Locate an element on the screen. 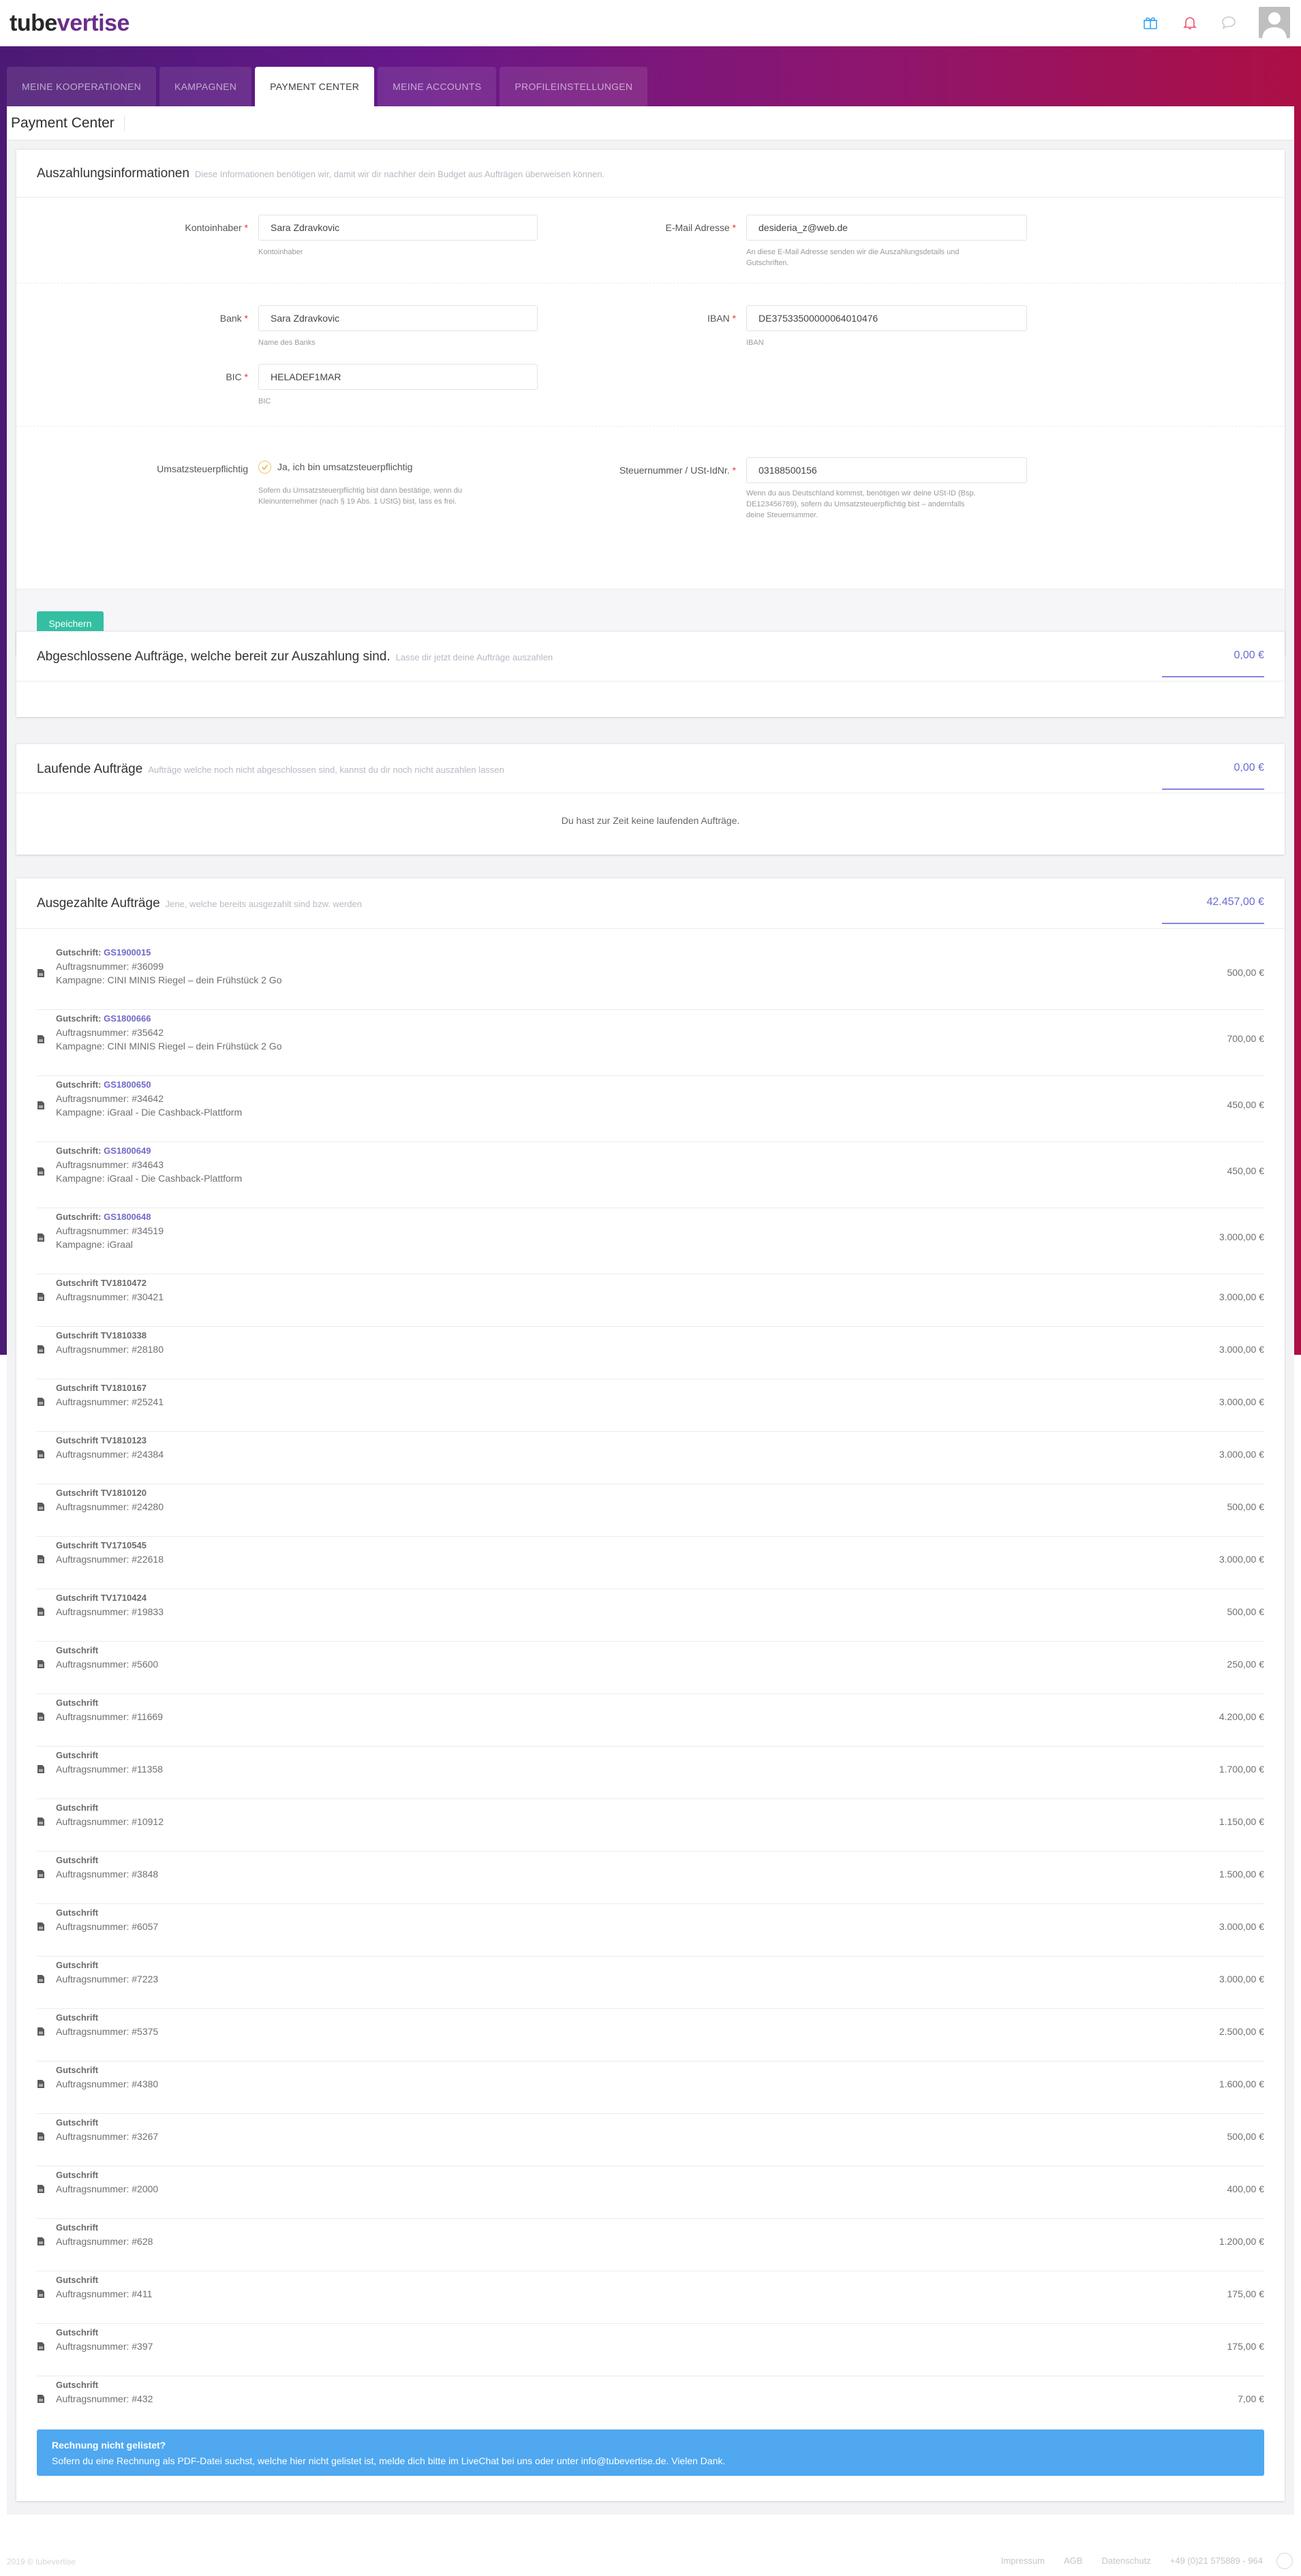 This screenshot has width=1301, height=2576. paid-order-title: Gutschrift TV1810338 is located at coordinates (102, 1335).